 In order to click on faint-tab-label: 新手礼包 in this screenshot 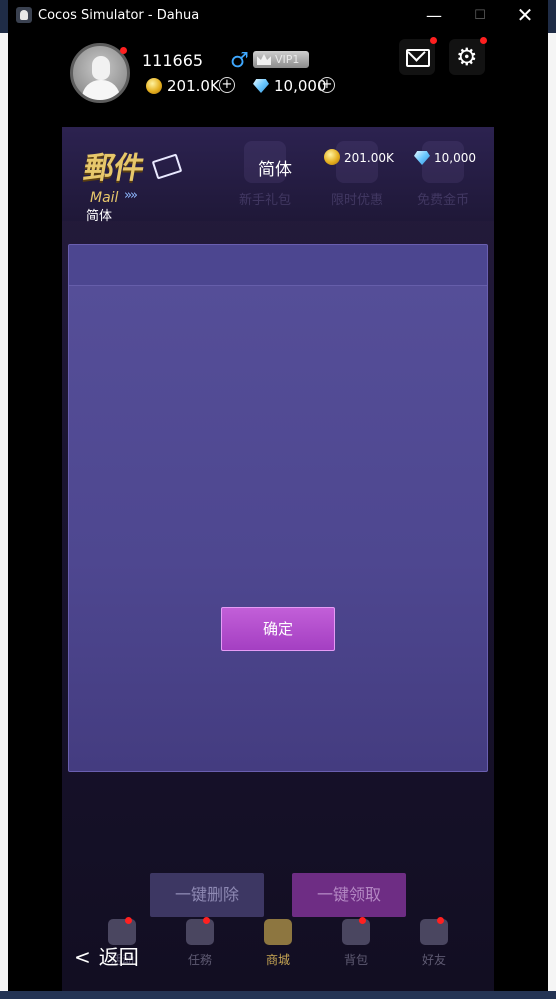, I will do `click(264, 200)`.